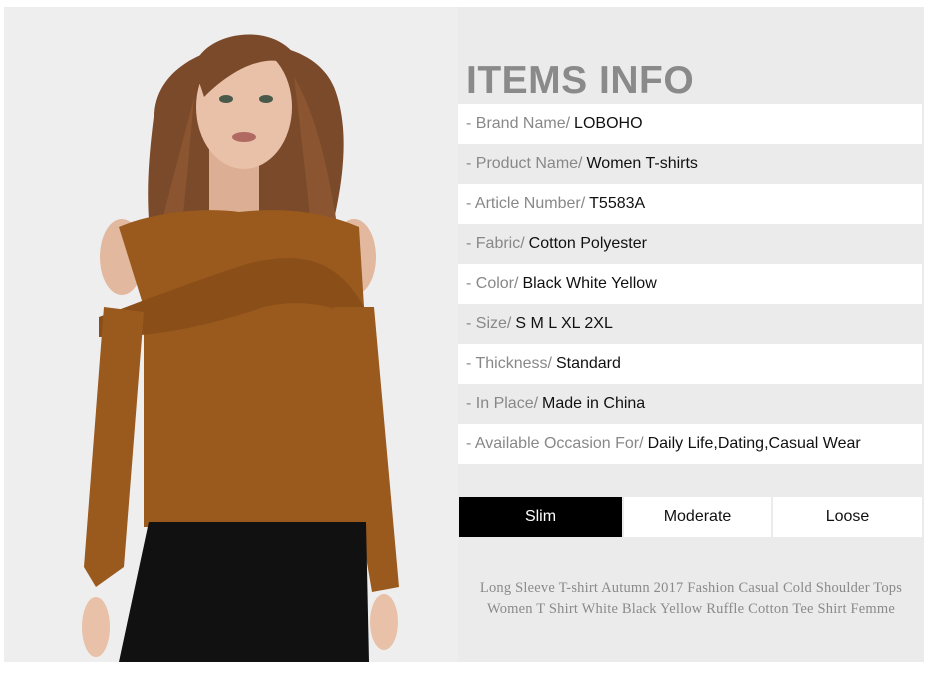 The image size is (928, 685). Describe the element at coordinates (587, 243) in the screenshot. I see `spec-value: Cotton Polyester` at that location.